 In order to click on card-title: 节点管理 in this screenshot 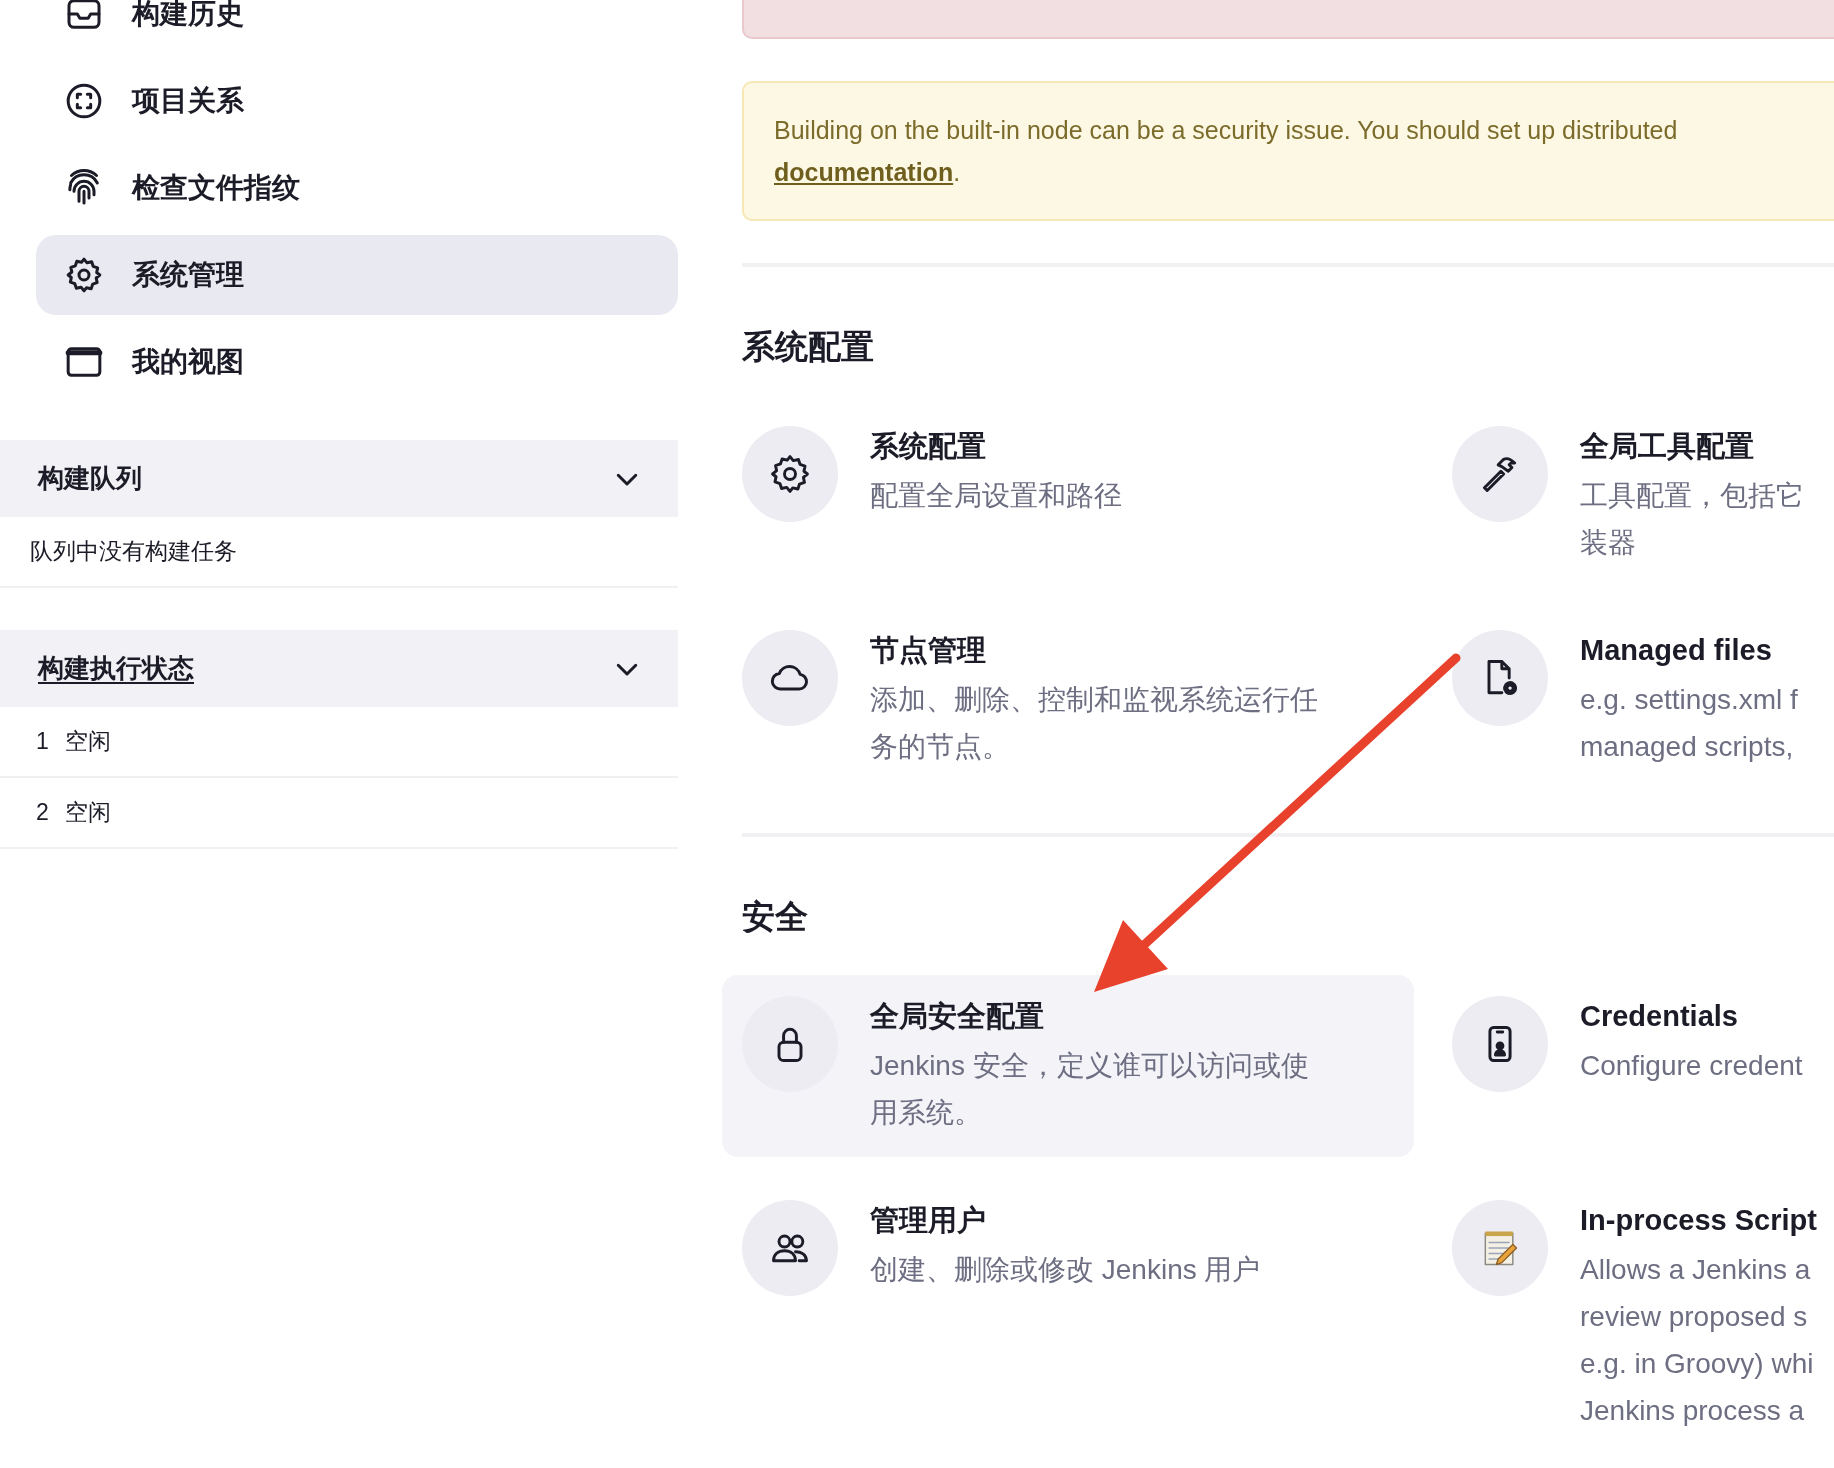, I will do `click(928, 650)`.